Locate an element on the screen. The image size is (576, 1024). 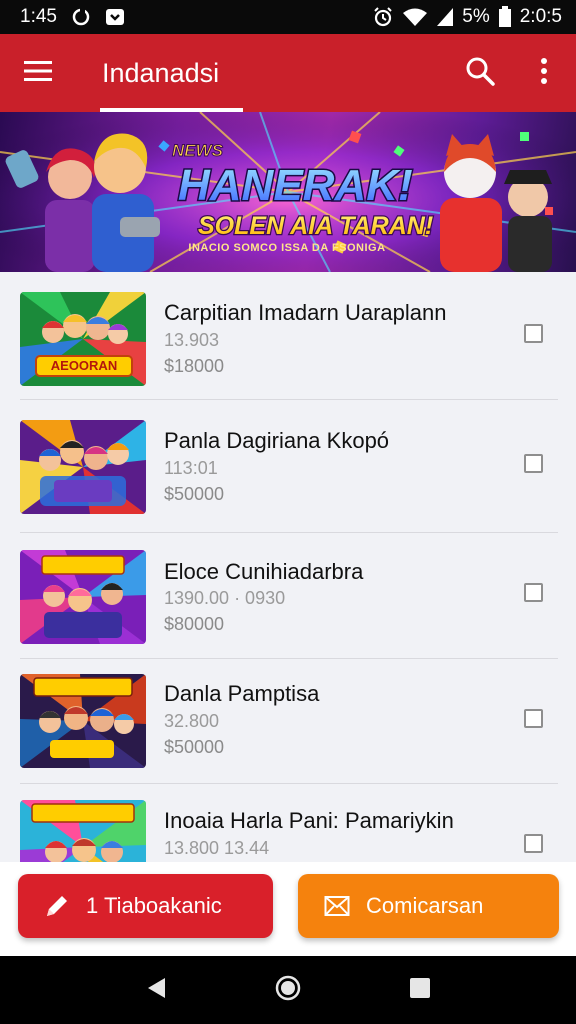
banner-headline: HANERAK! is located at coordinates (295, 185).